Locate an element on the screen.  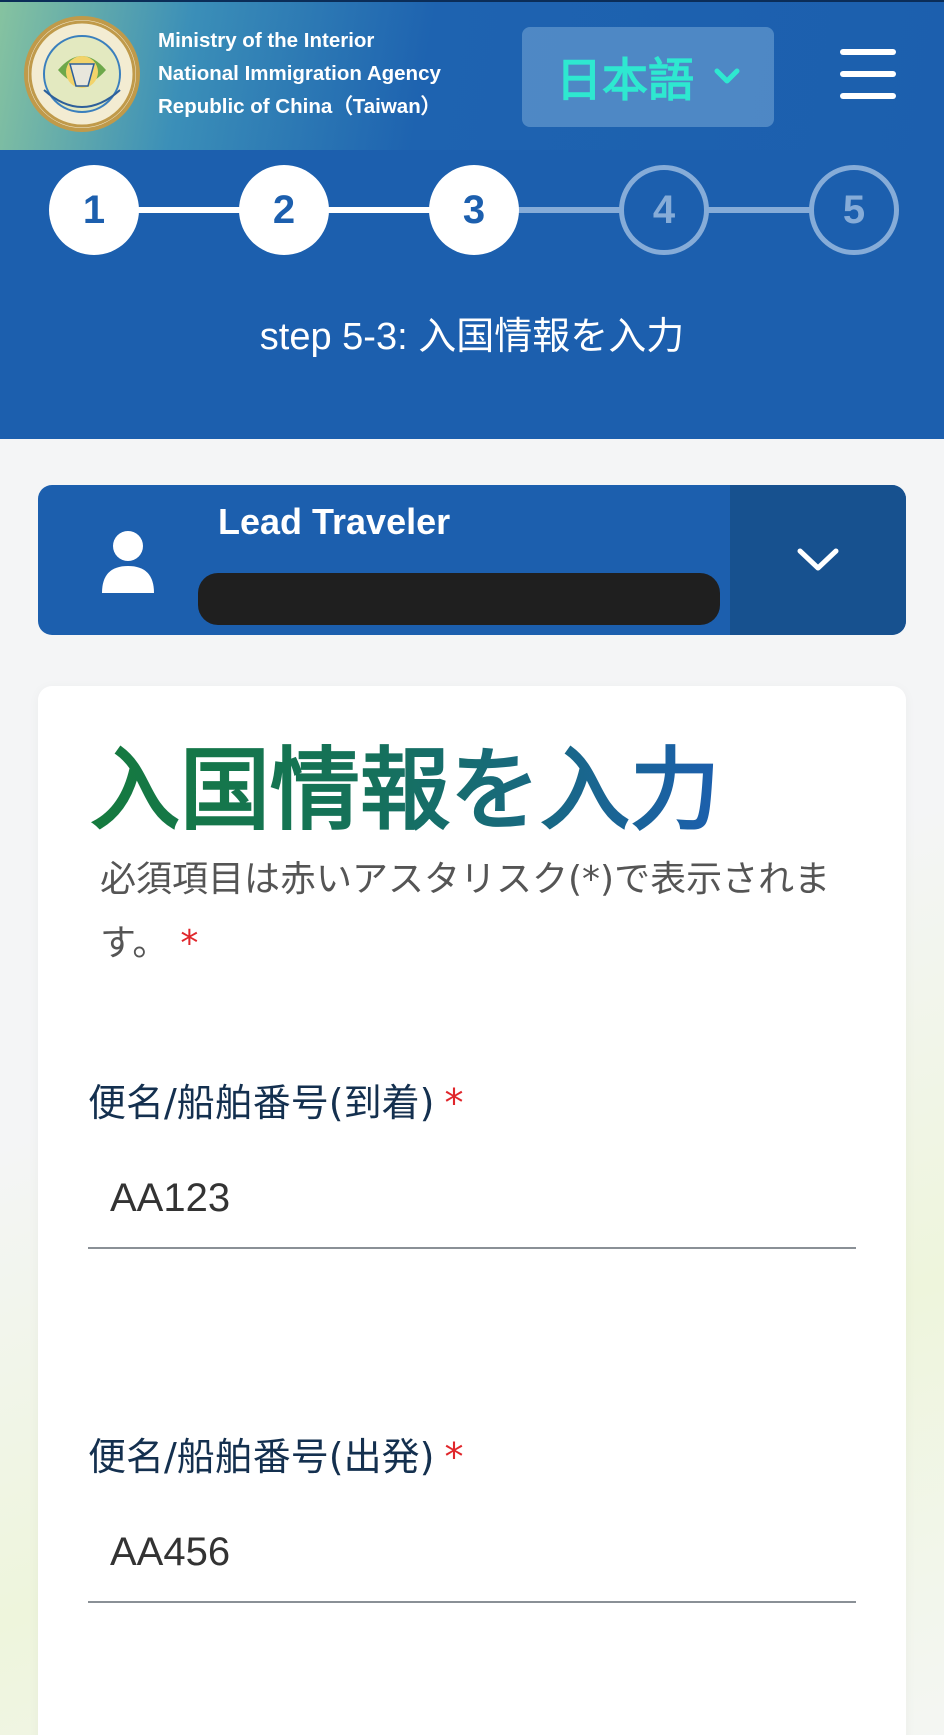
menu-icon is located at coordinates (868, 74).